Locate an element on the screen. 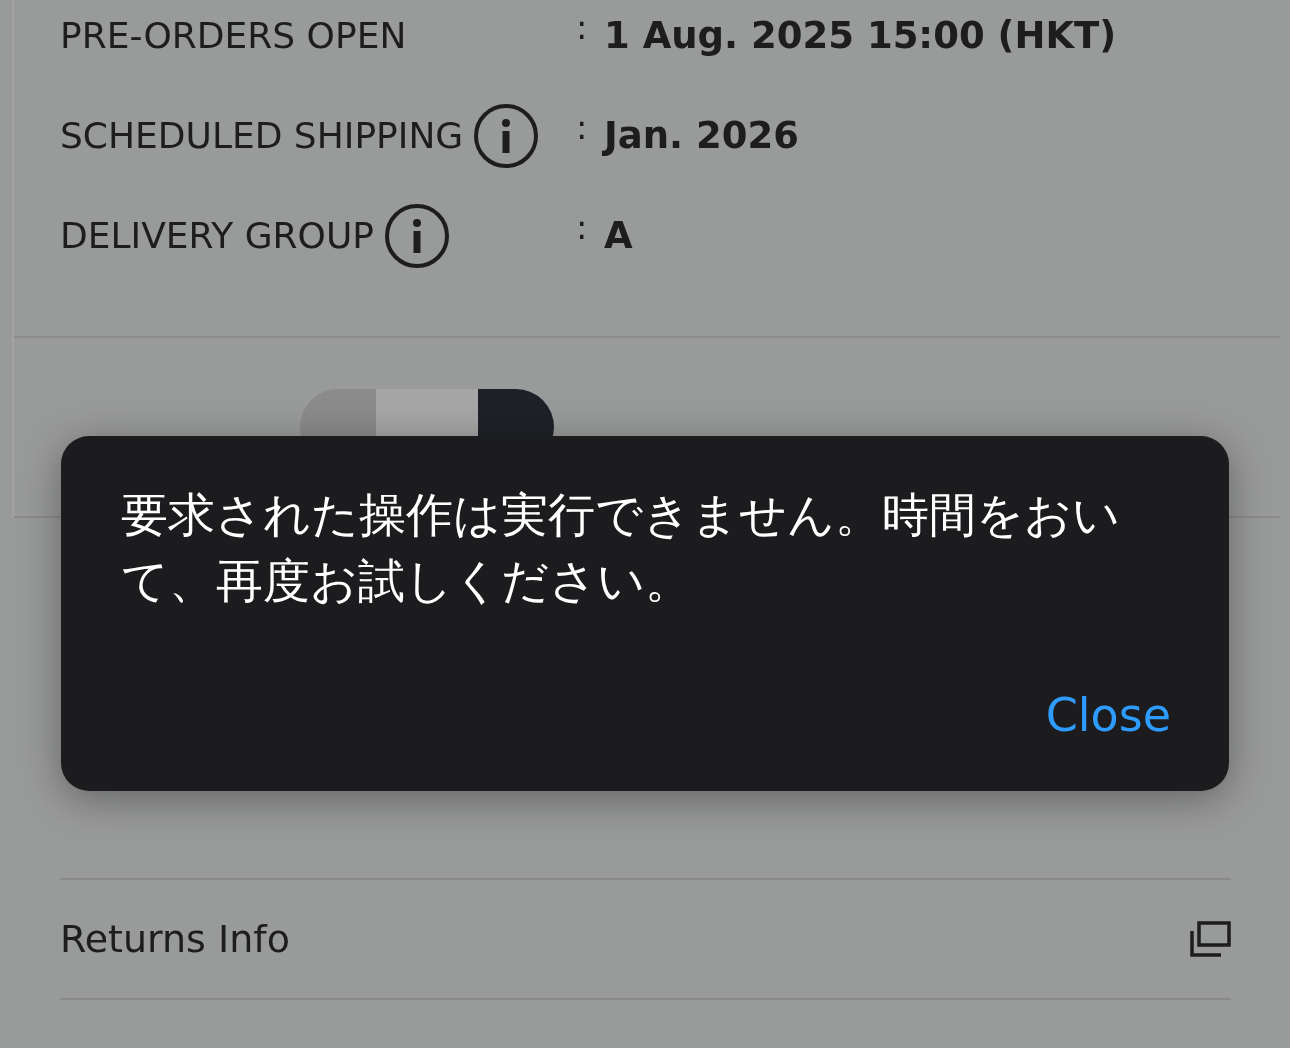 This screenshot has height=1048, width=1290. detail-value: A is located at coordinates (618, 236).